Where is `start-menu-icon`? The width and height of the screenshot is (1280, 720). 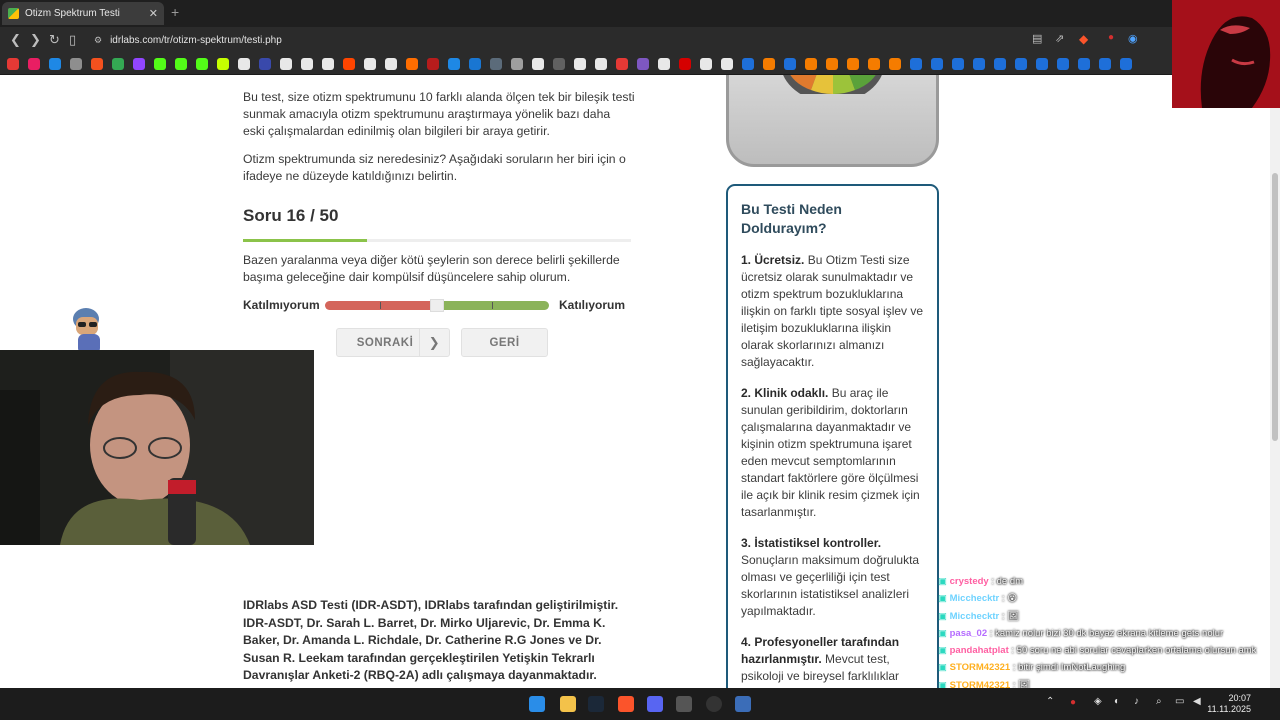 start-menu-icon is located at coordinates (537, 704).